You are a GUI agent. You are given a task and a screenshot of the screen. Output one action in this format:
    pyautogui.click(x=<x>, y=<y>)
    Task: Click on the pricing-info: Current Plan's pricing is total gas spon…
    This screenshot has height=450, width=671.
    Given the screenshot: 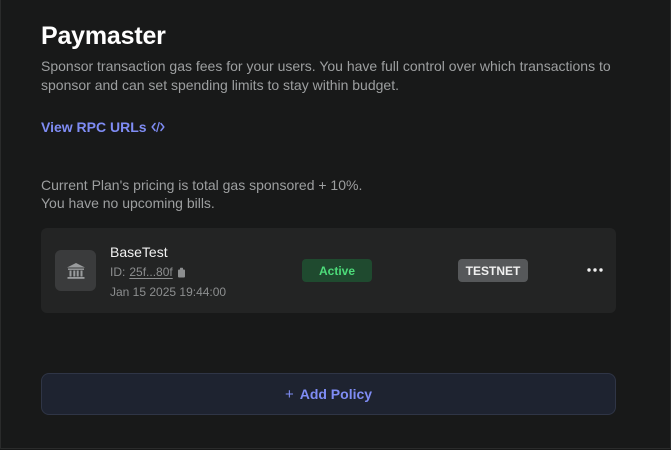 What is the action you would take?
    pyautogui.click(x=201, y=194)
    